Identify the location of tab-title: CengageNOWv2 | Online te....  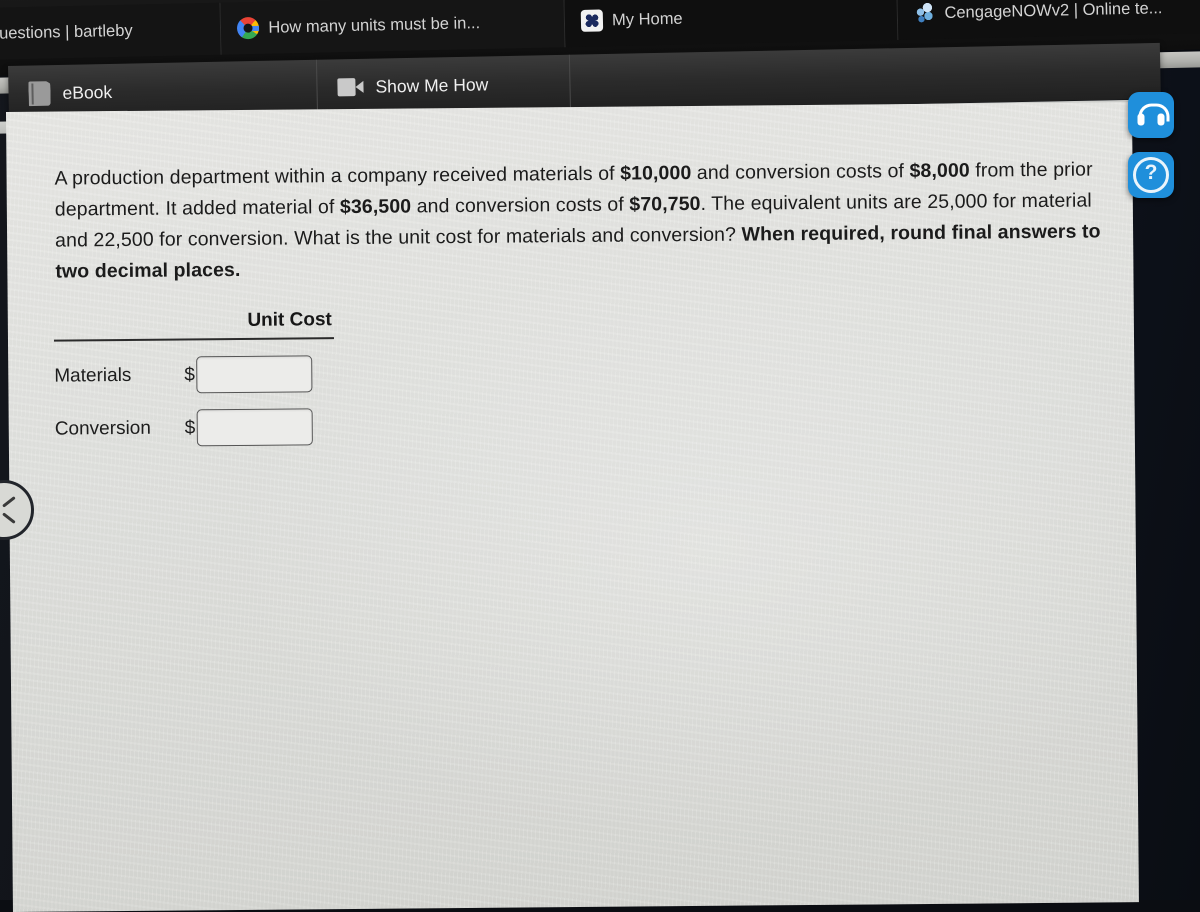
(1053, 11).